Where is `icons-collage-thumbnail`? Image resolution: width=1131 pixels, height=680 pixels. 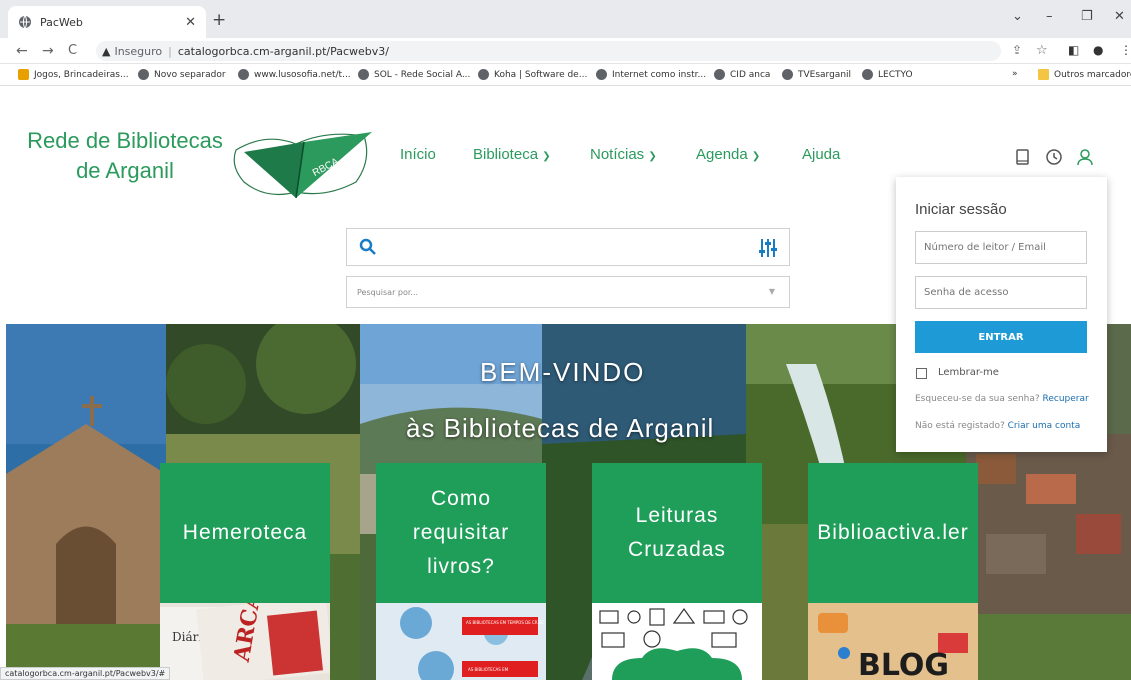 icons-collage-thumbnail is located at coordinates (677, 641).